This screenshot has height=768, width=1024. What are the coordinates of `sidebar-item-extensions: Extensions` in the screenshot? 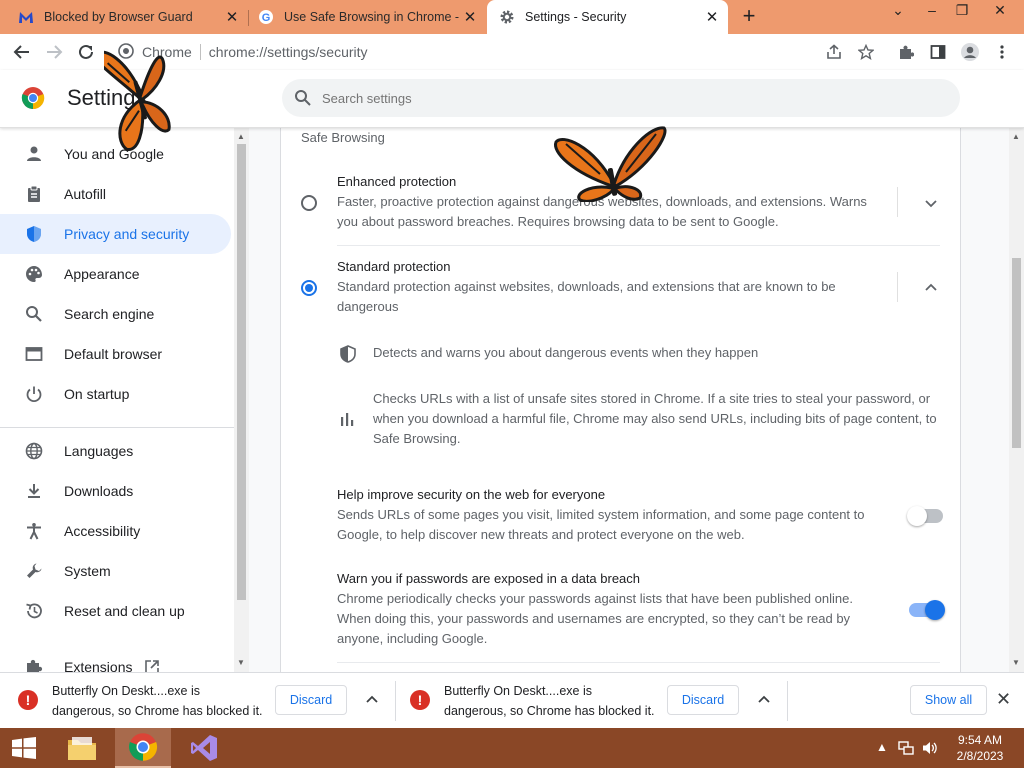 It's located at (115, 659).